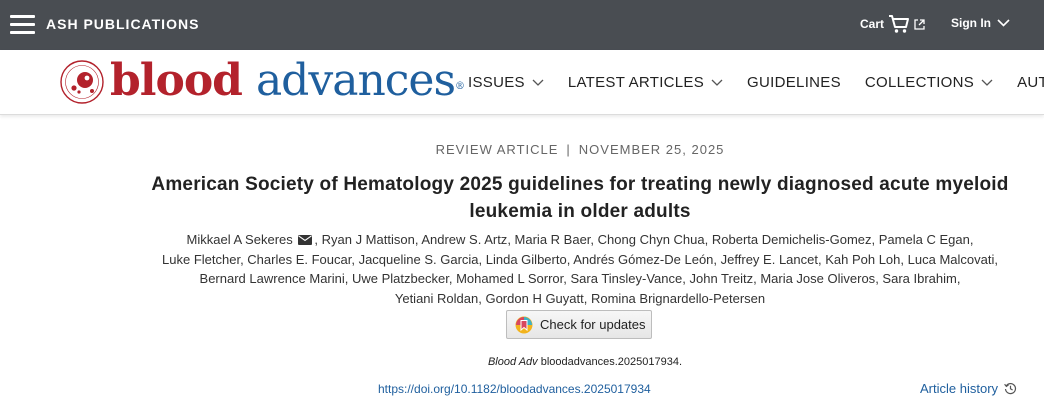 The width and height of the screenshot is (1044, 407). Describe the element at coordinates (1010, 388) in the screenshot. I see `history-icon` at that location.